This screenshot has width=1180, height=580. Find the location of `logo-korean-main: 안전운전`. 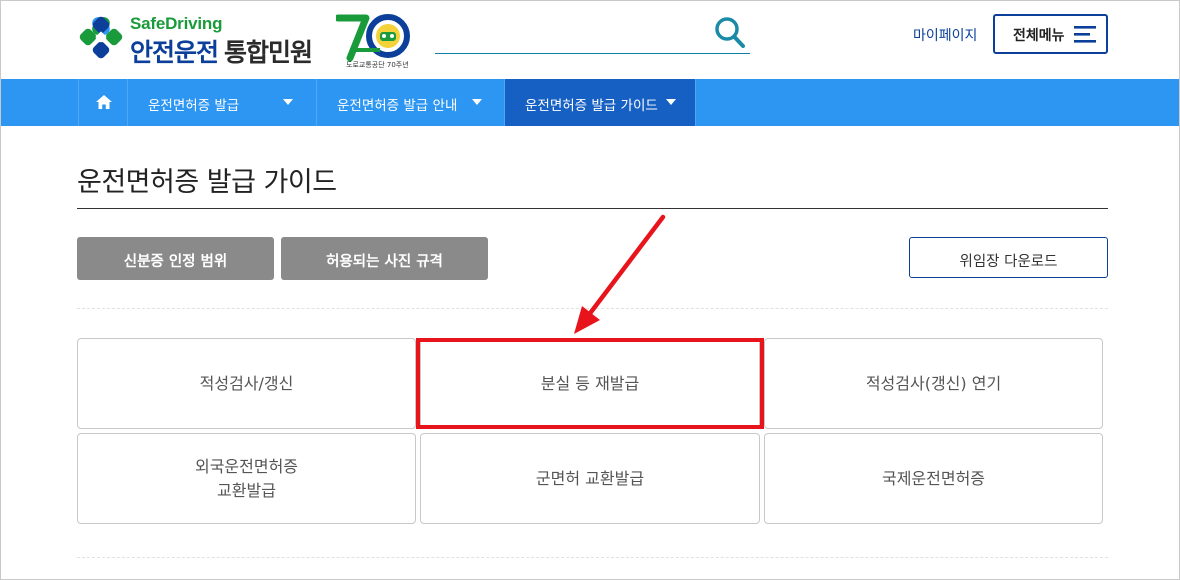

logo-korean-main: 안전운전 is located at coordinates (174, 52).